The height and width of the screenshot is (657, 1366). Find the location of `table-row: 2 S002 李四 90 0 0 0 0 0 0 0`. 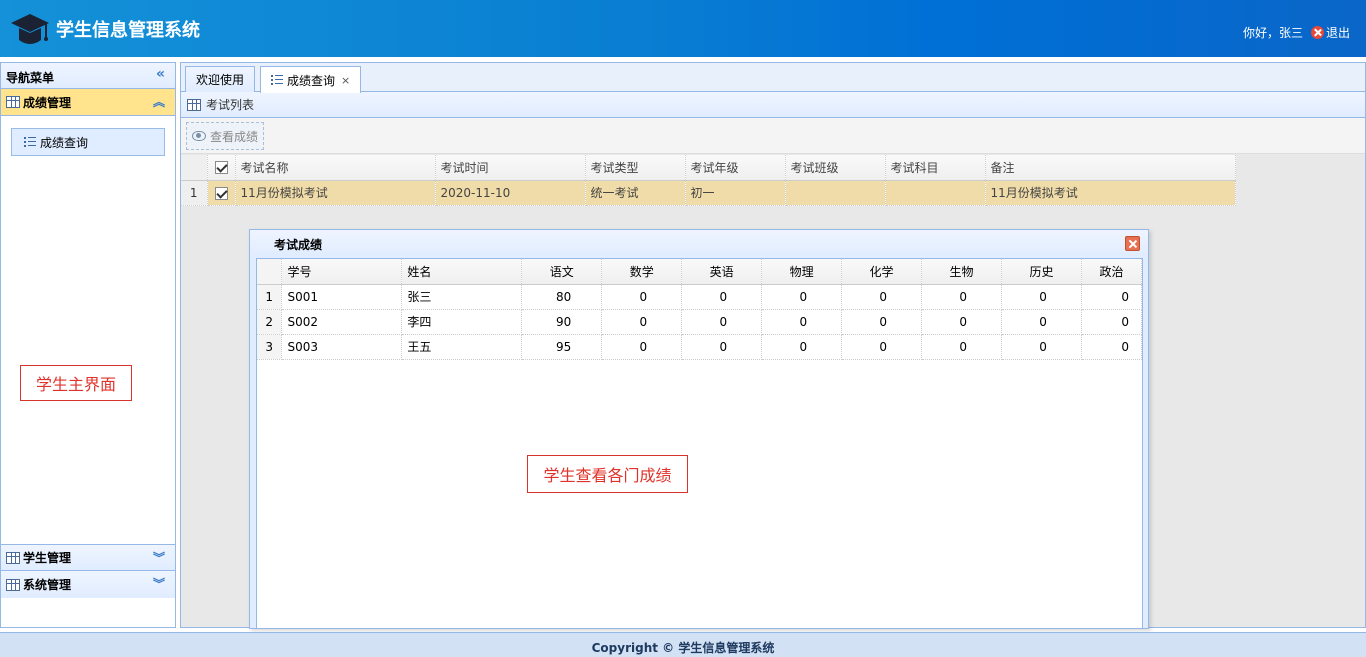

table-row: 2 S002 李四 90 0 0 0 0 0 0 0 is located at coordinates (700, 322).